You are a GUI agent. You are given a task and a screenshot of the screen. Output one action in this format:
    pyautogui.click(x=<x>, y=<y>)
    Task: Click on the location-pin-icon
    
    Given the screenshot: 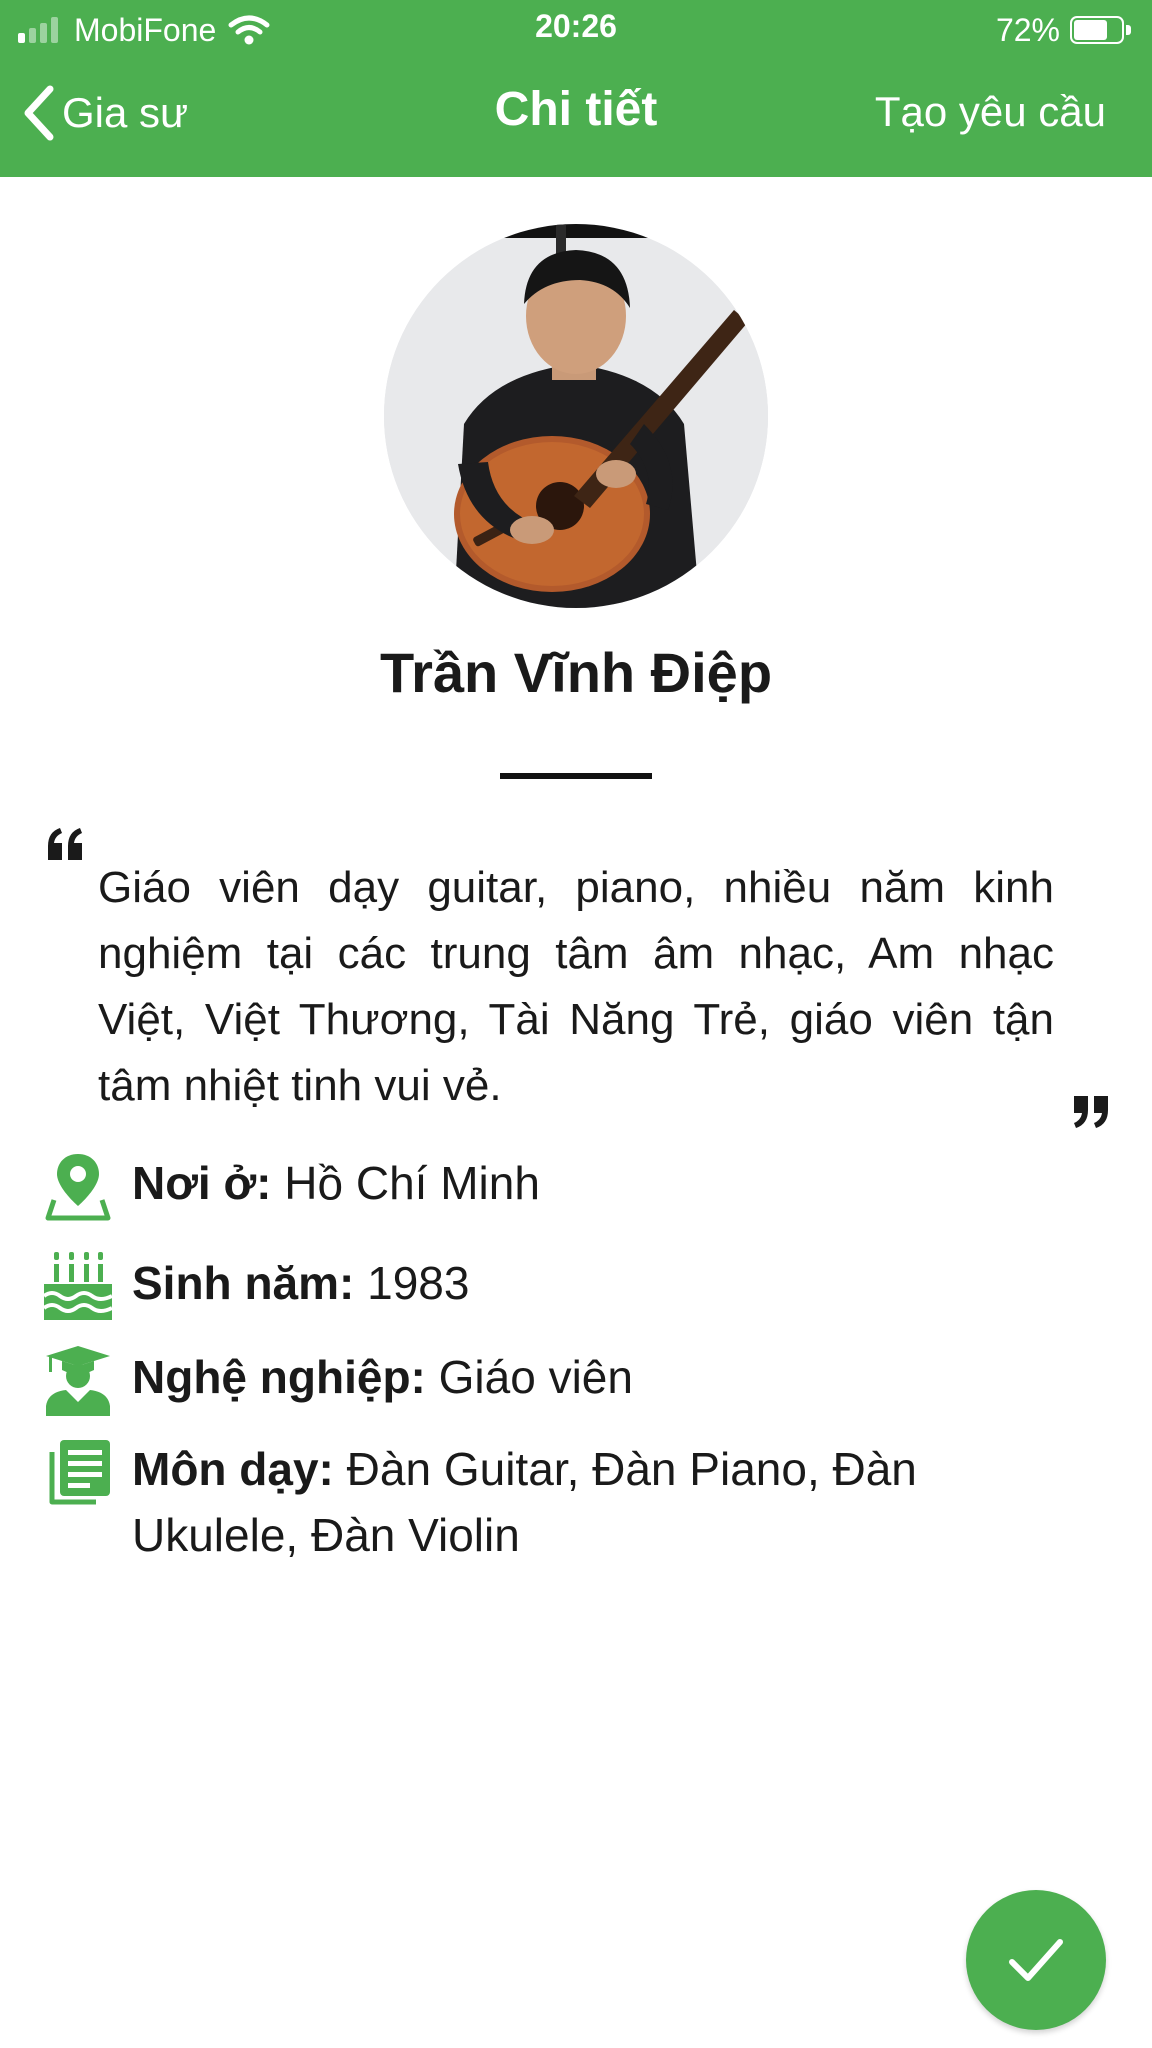 What is the action you would take?
    pyautogui.click(x=78, y=1187)
    